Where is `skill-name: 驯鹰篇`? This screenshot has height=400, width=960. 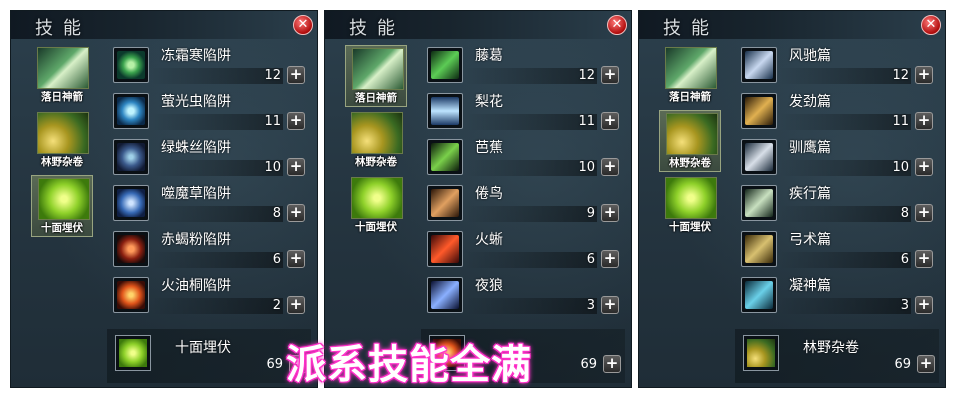 skill-name: 驯鹰篇 is located at coordinates (810, 148).